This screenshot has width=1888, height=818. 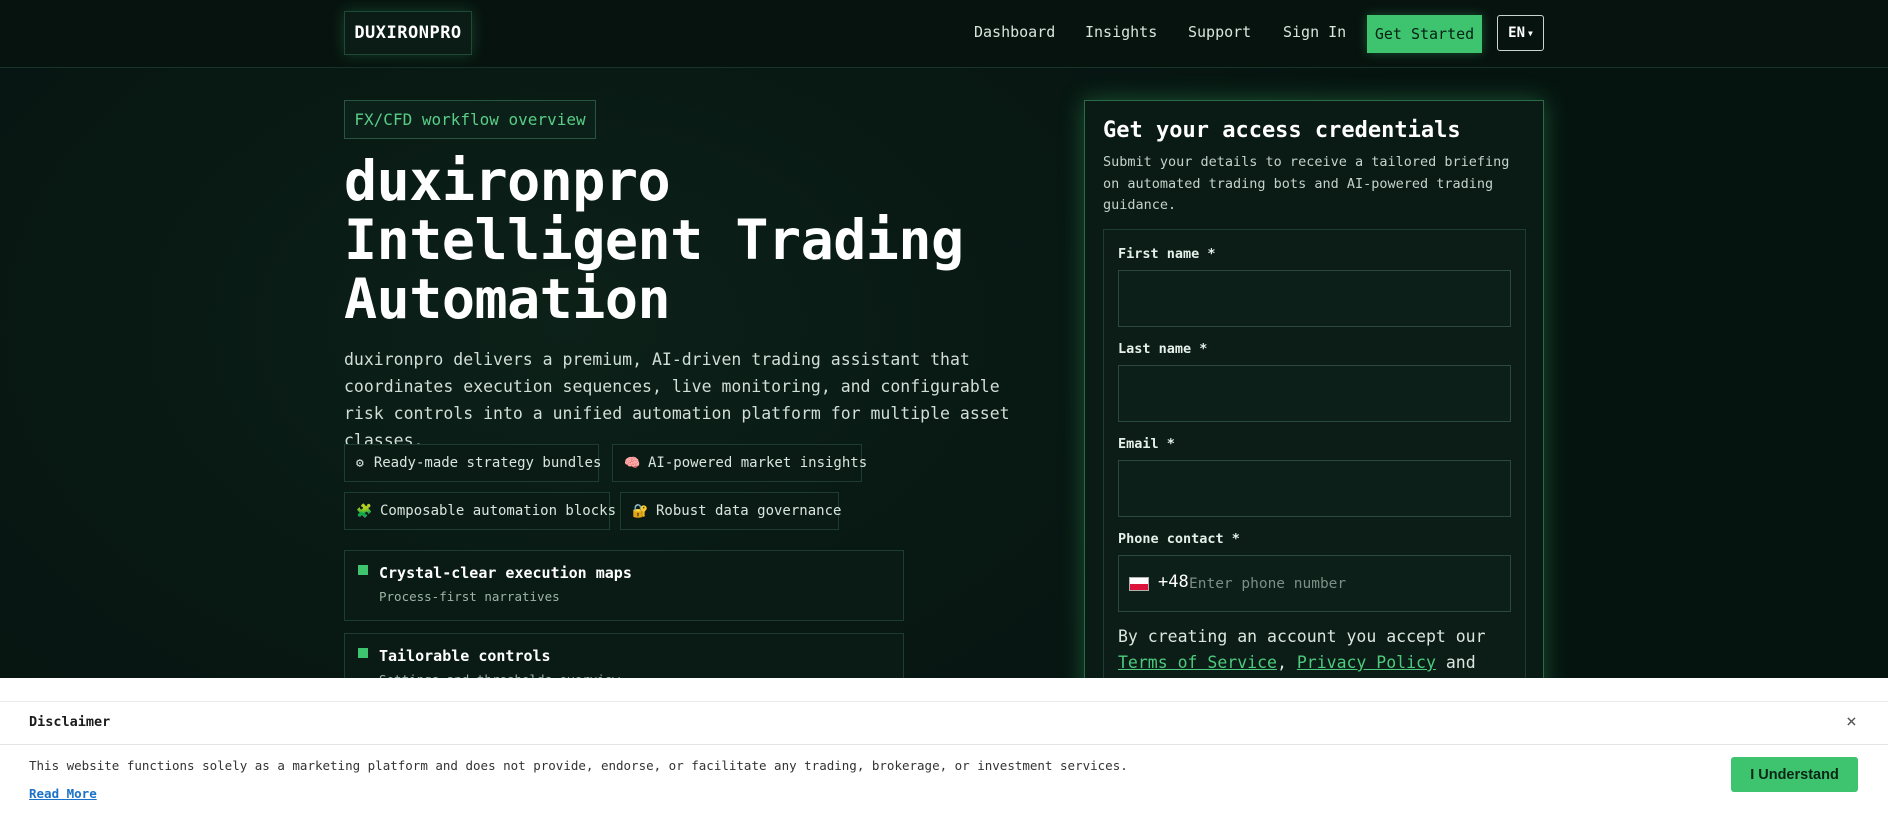 What do you see at coordinates (507, 181) in the screenshot?
I see `hero-title-line: duxironpro` at bounding box center [507, 181].